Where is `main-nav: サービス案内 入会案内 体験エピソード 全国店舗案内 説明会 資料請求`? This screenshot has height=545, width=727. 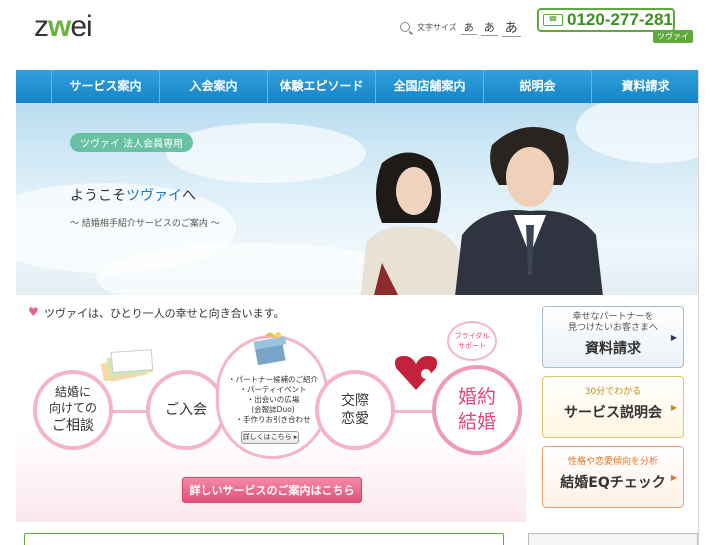 main-nav: サービス案内 入会案内 体験エピソード 全国店舗案内 説明会 資料請求 is located at coordinates (357, 86).